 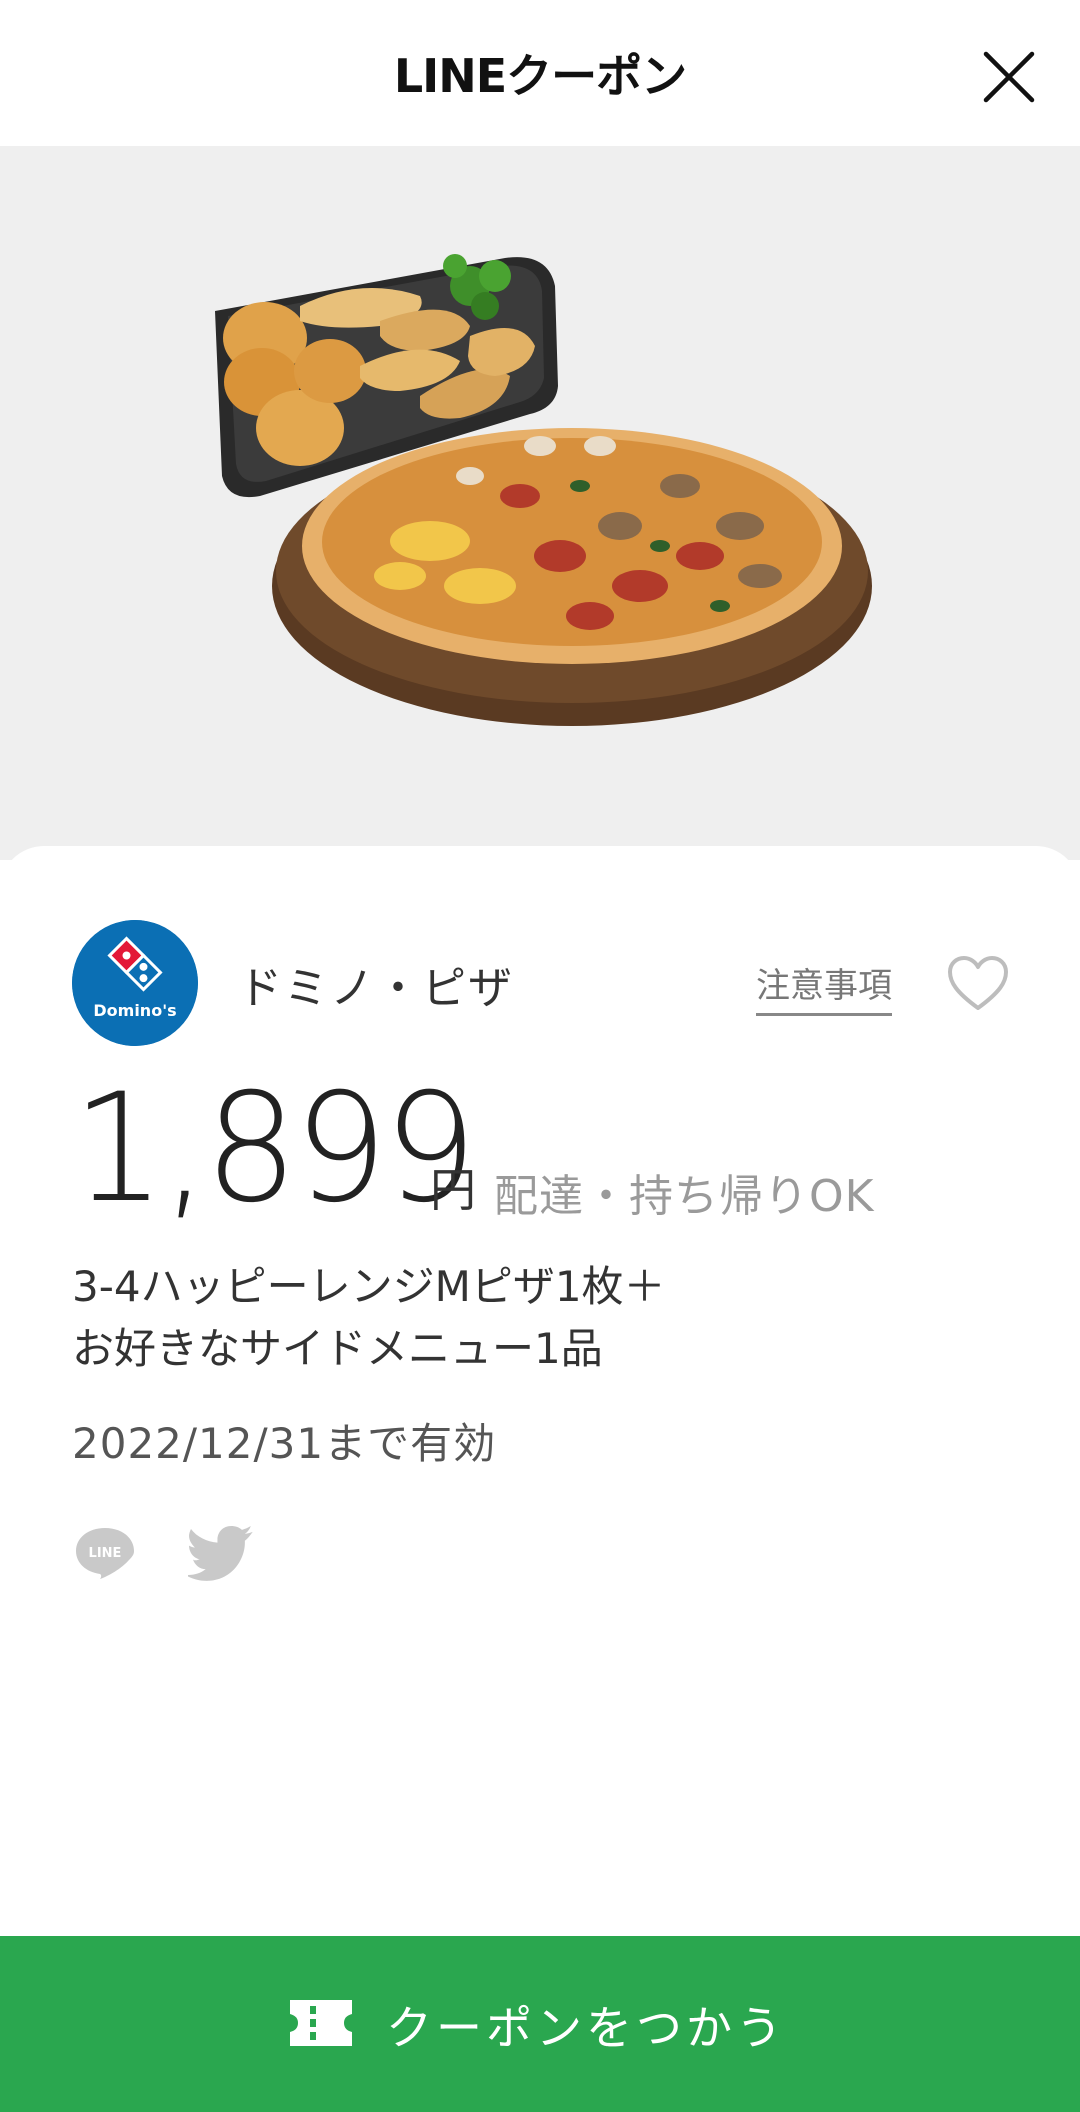 I want to click on line-icon-text: LINE, so click(x=105, y=1553).